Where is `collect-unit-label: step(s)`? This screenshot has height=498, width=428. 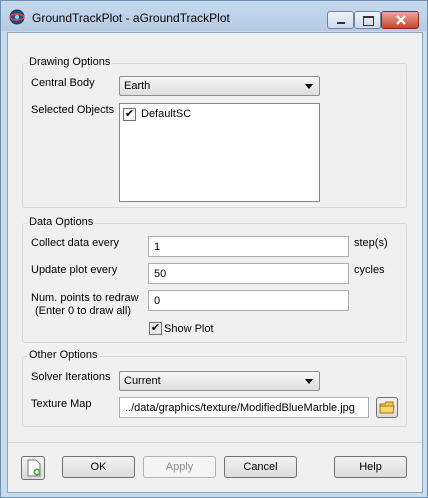 collect-unit-label: step(s) is located at coordinates (371, 243).